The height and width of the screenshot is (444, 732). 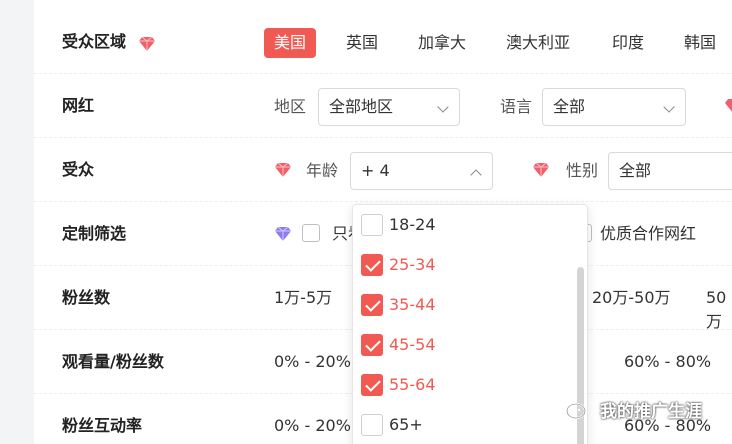 I want to click on region-label: 地区, so click(x=290, y=106).